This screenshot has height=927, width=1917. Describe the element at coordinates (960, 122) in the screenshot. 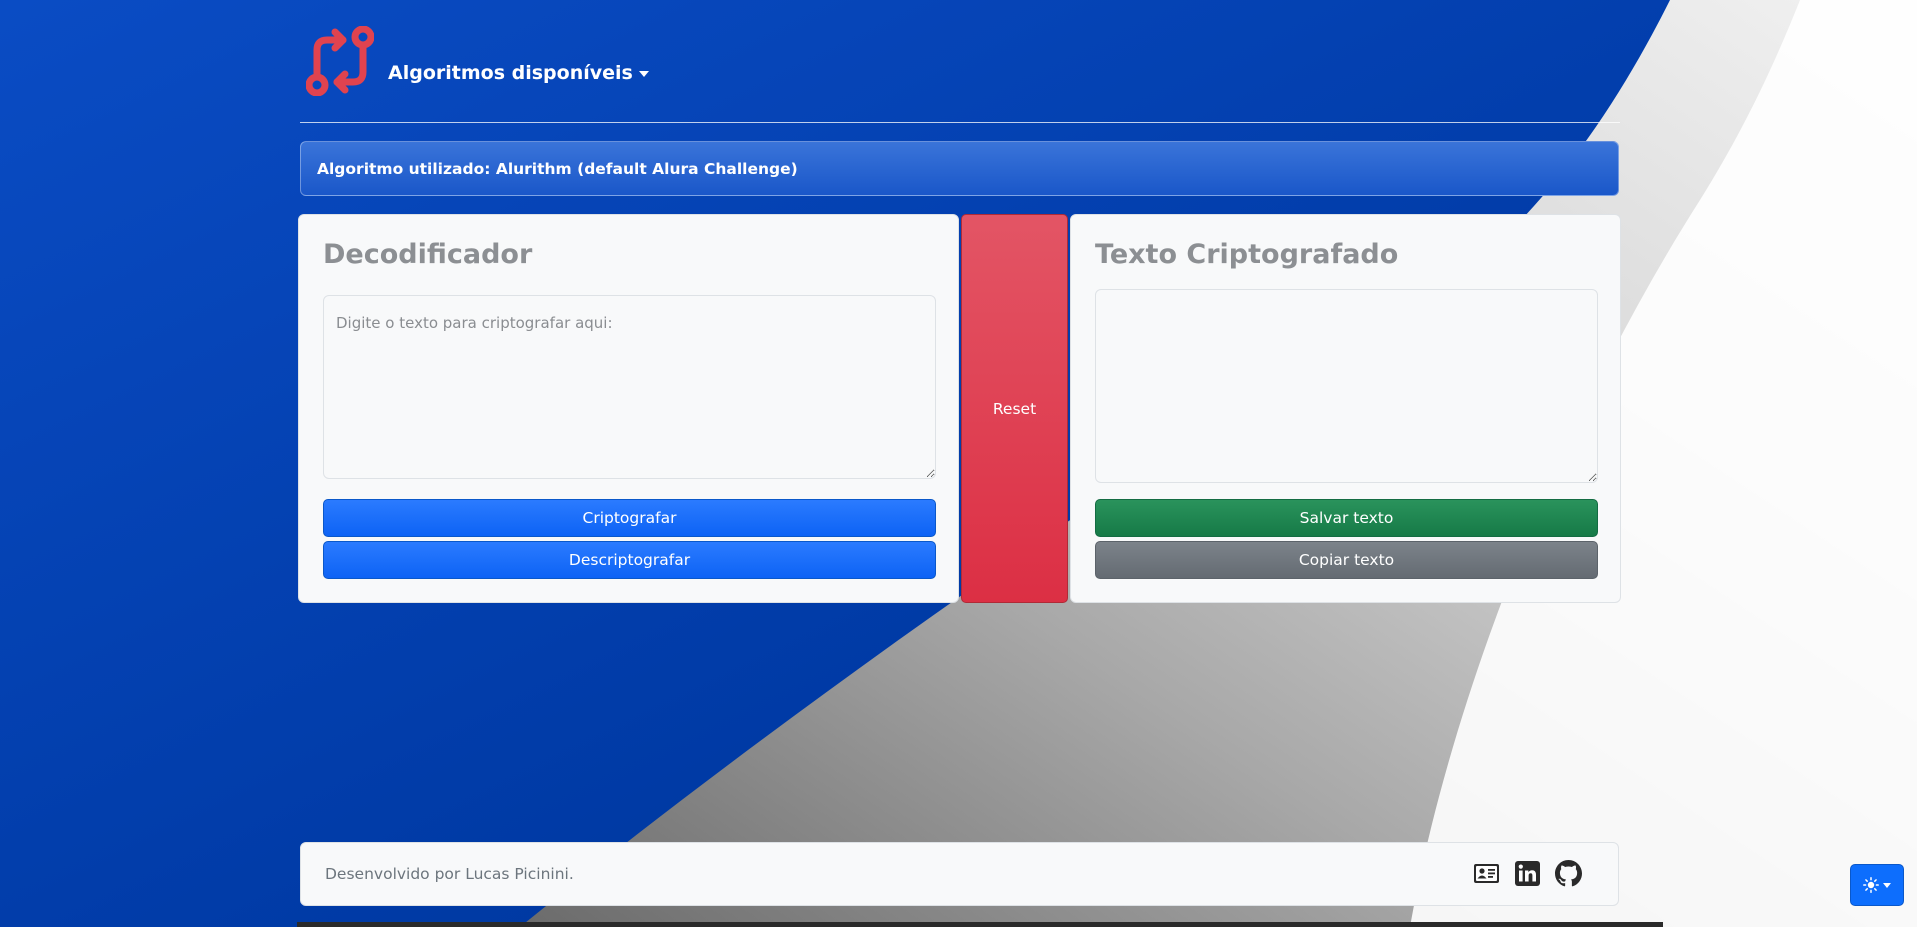

I see `navbar-divider` at that location.